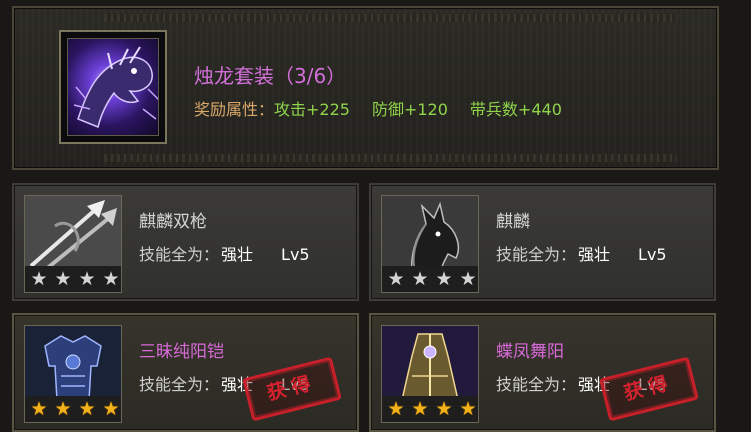 Image resolution: width=751 pixels, height=432 pixels. I want to click on panel-ornament-top, so click(390, 18).